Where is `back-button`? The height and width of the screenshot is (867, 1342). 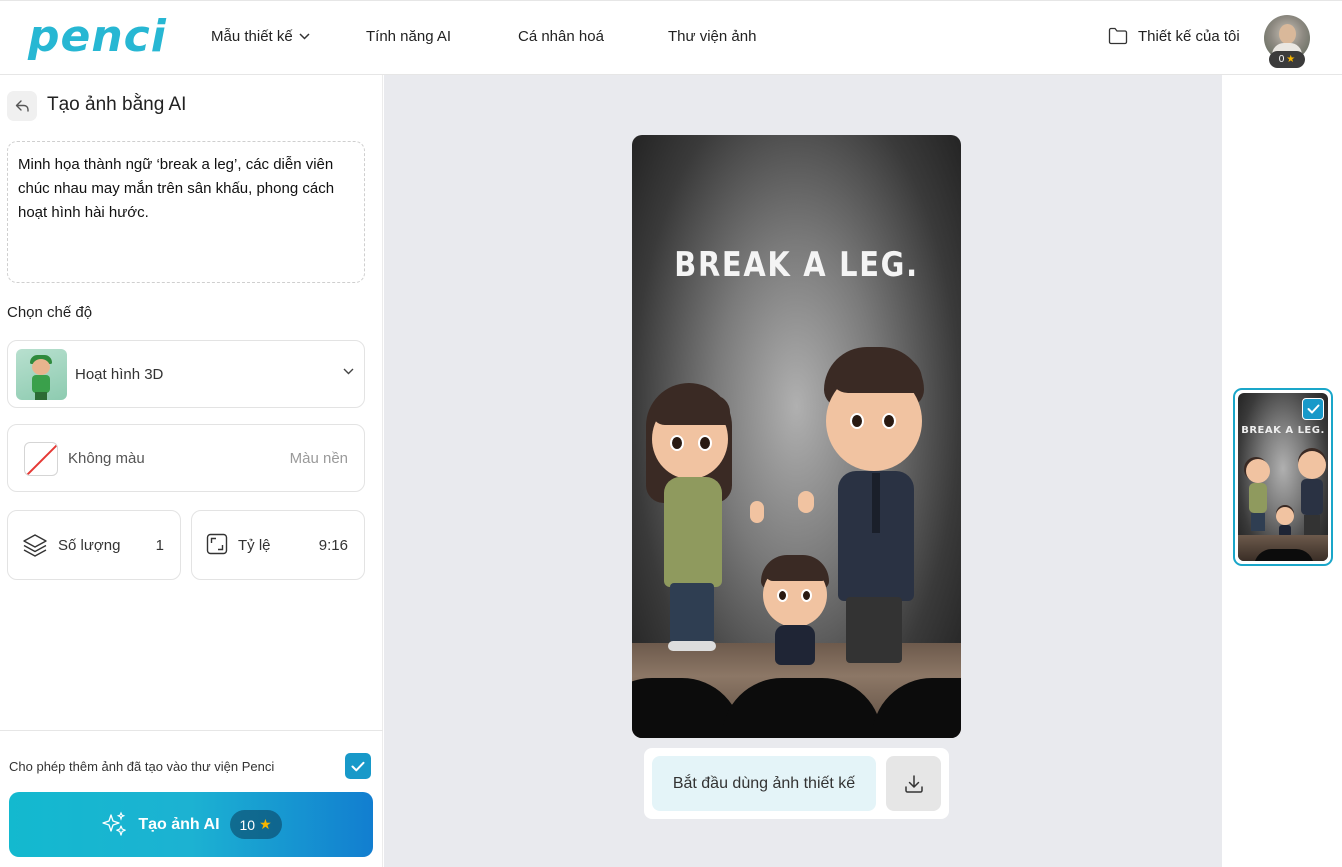
back-button is located at coordinates (22, 106).